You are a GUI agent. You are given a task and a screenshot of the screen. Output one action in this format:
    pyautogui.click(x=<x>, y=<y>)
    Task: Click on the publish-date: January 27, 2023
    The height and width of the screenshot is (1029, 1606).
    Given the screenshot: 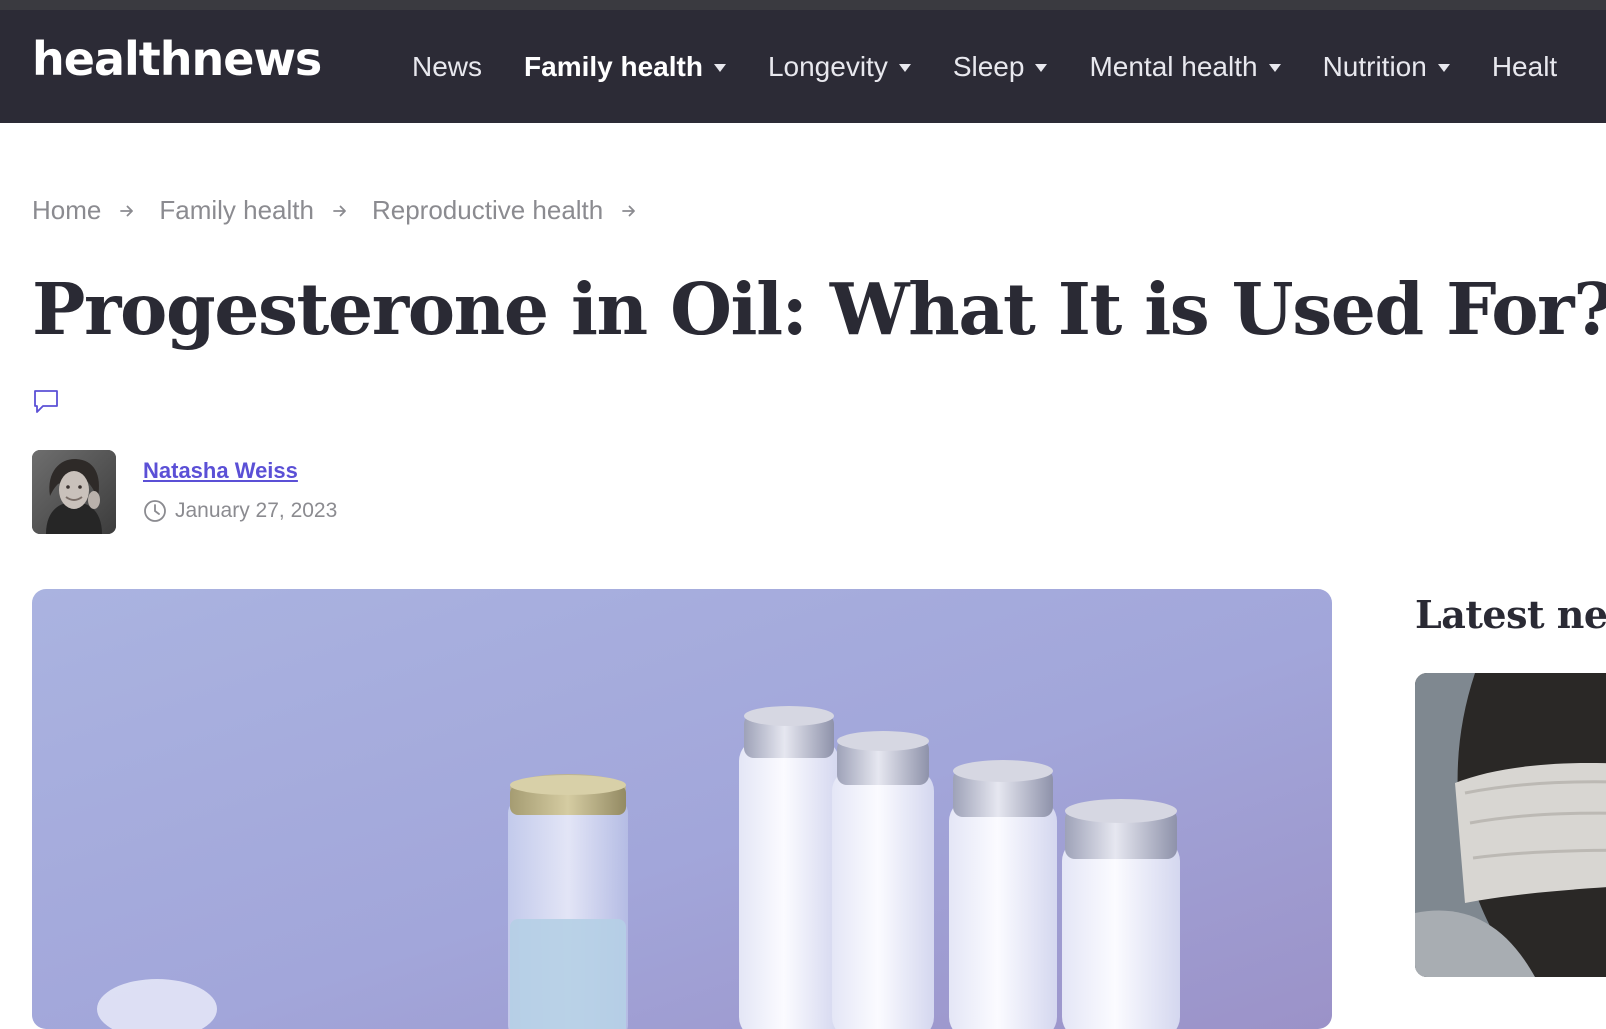 What is the action you would take?
    pyautogui.click(x=240, y=511)
    